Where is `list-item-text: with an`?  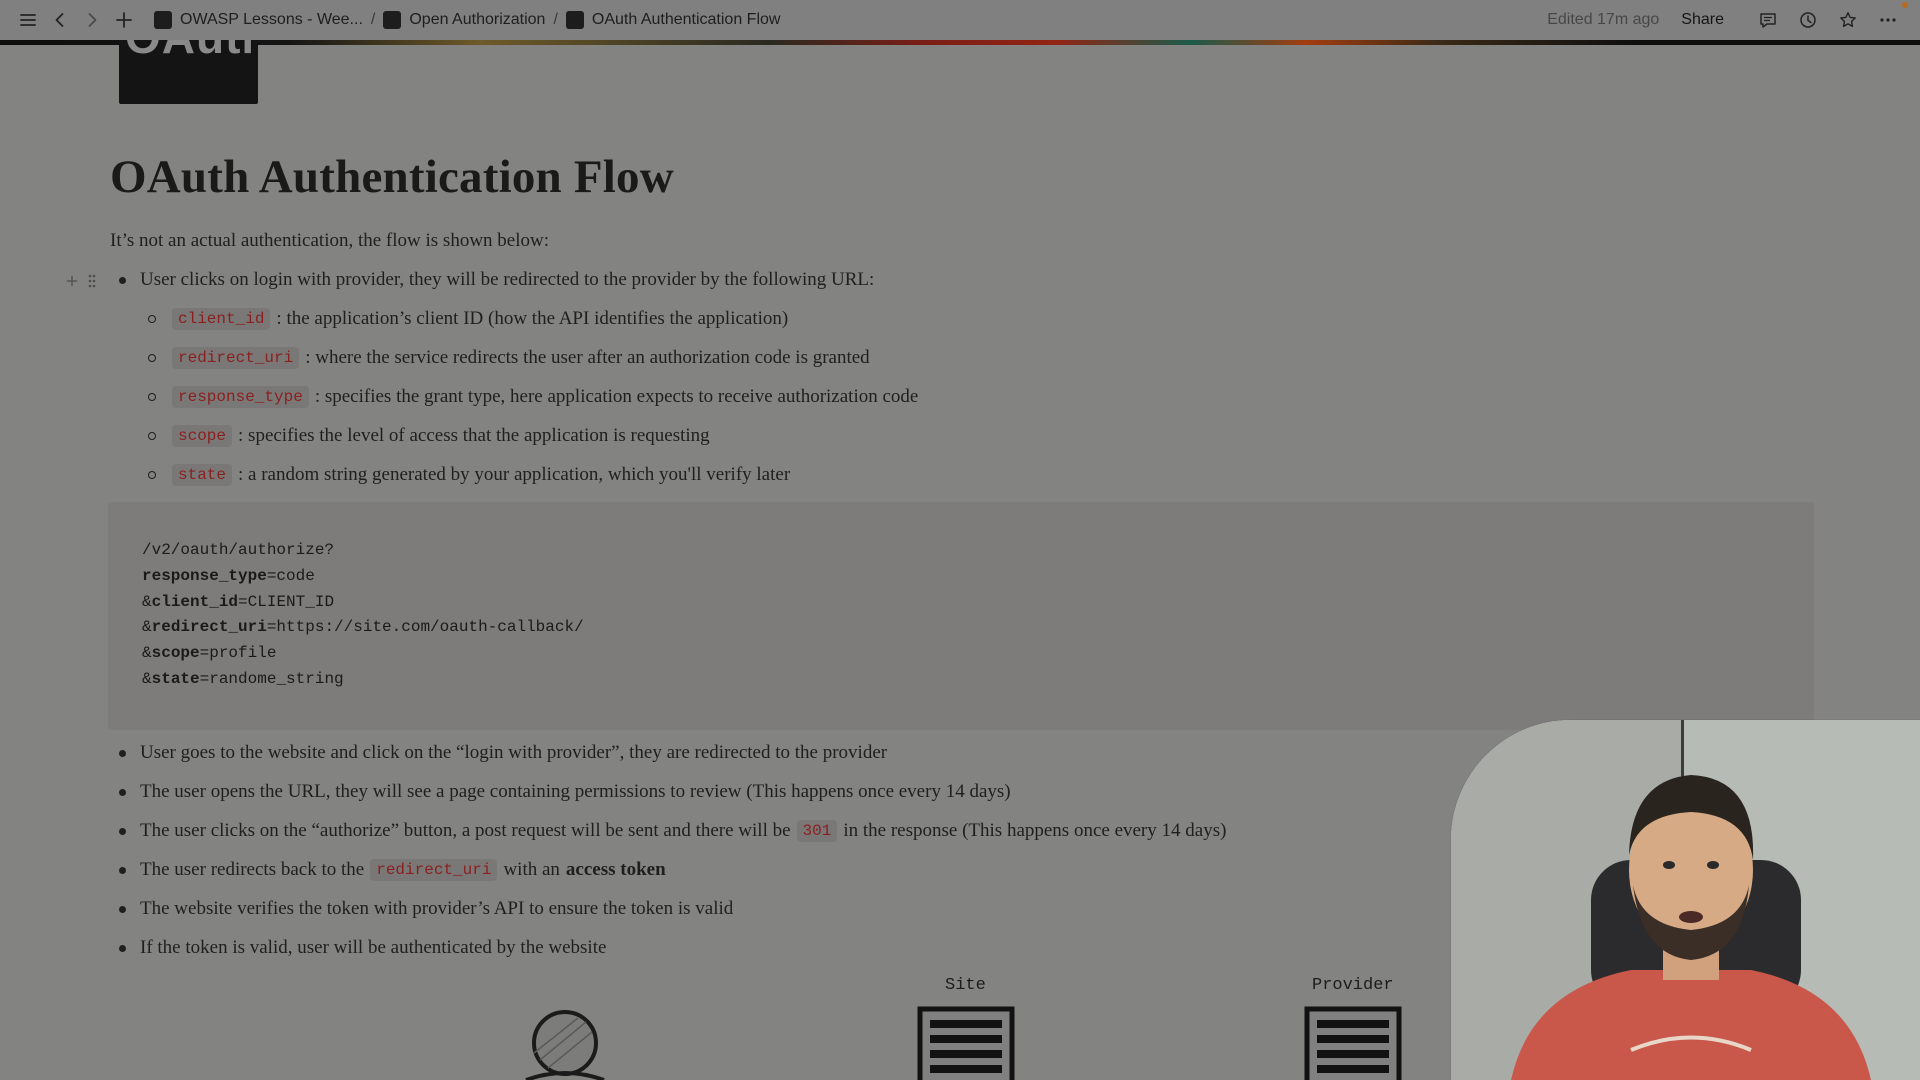
list-item-text: with an is located at coordinates (531, 869).